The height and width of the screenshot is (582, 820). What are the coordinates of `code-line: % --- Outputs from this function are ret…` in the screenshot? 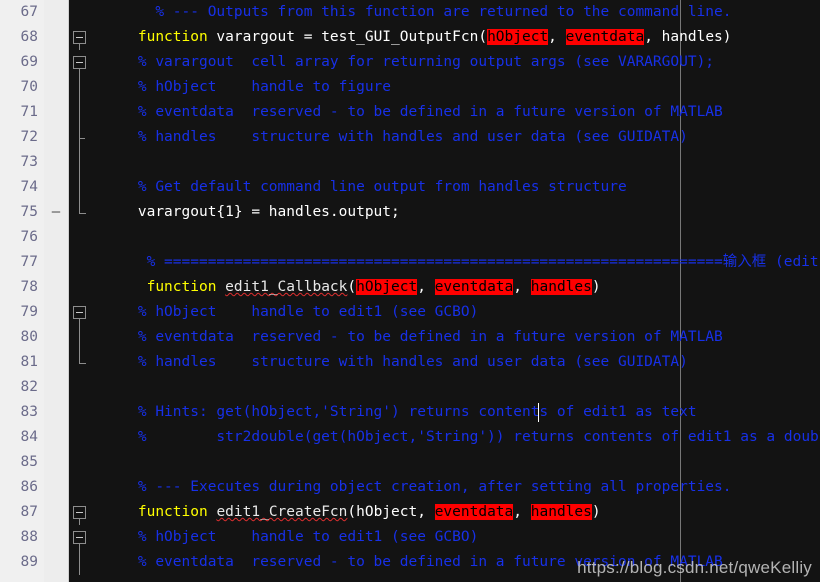 It's located at (444, 12).